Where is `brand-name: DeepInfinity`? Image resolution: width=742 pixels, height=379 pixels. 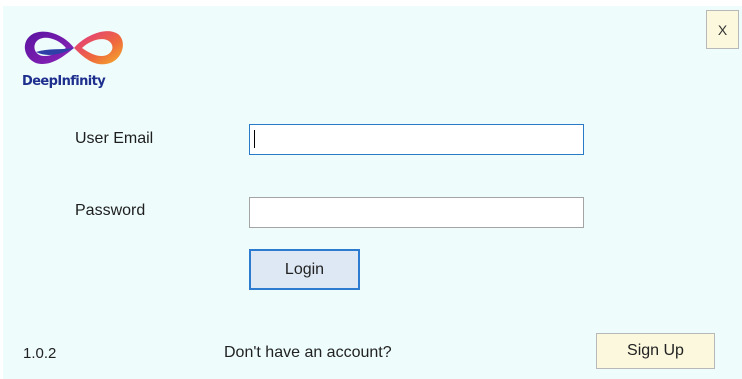
brand-name: DeepInfinity is located at coordinates (64, 81).